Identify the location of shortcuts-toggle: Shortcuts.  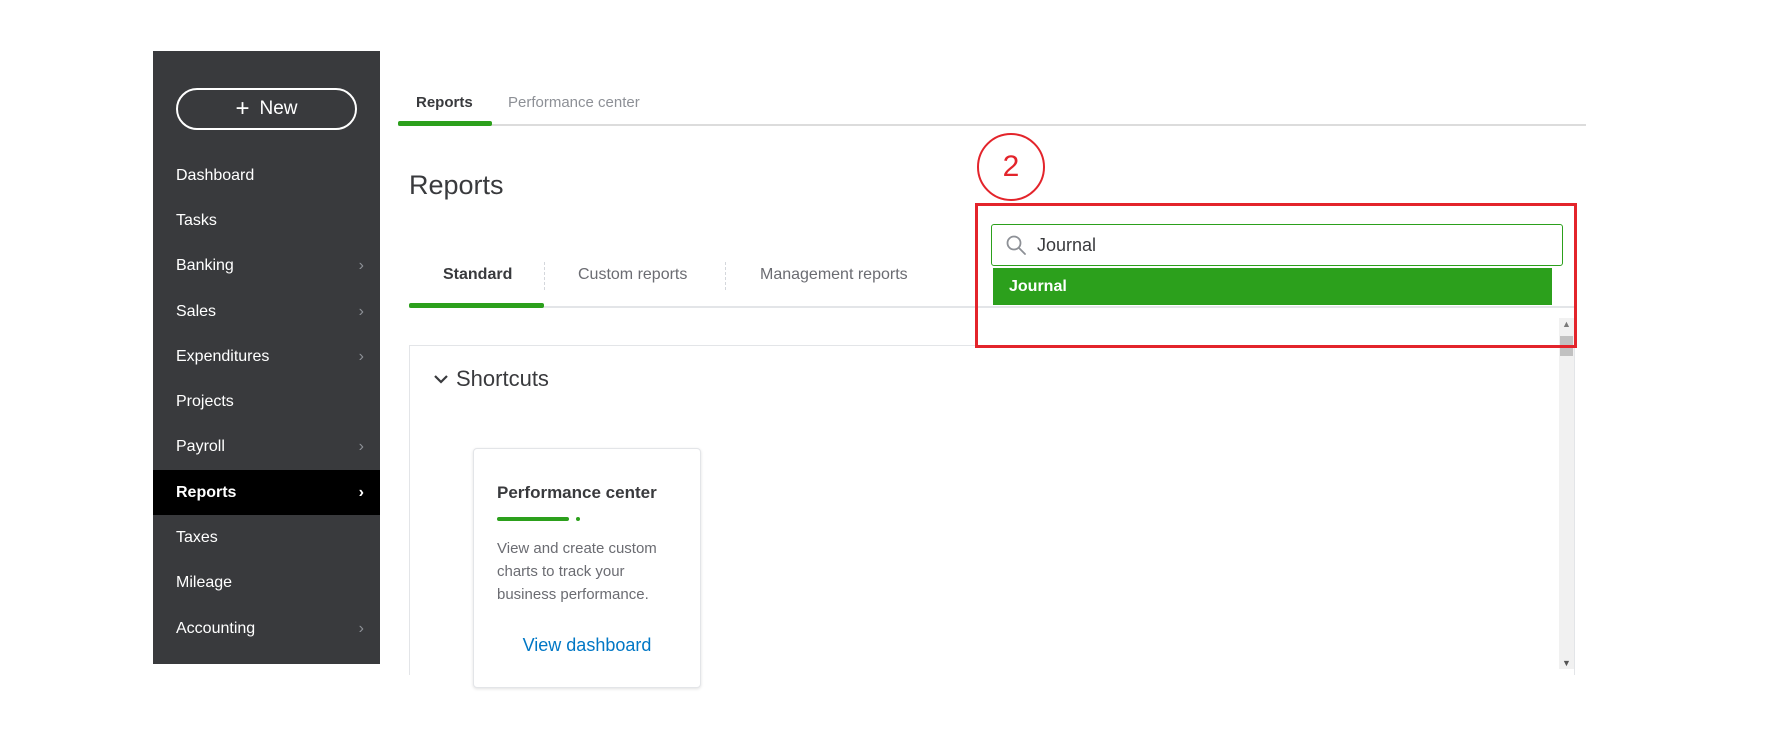
(490, 379).